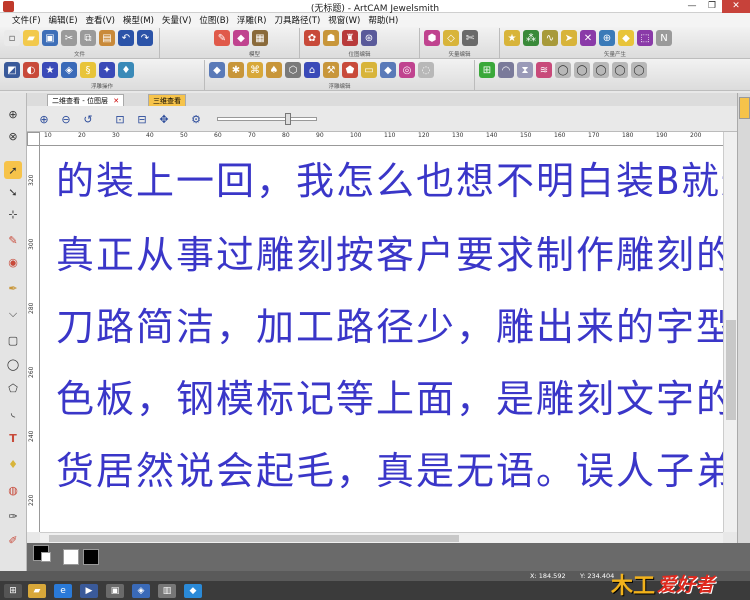 The width and height of the screenshot is (750, 600). What do you see at coordinates (331, 38) in the screenshot?
I see `bitmap-color-icon: ☗` at bounding box center [331, 38].